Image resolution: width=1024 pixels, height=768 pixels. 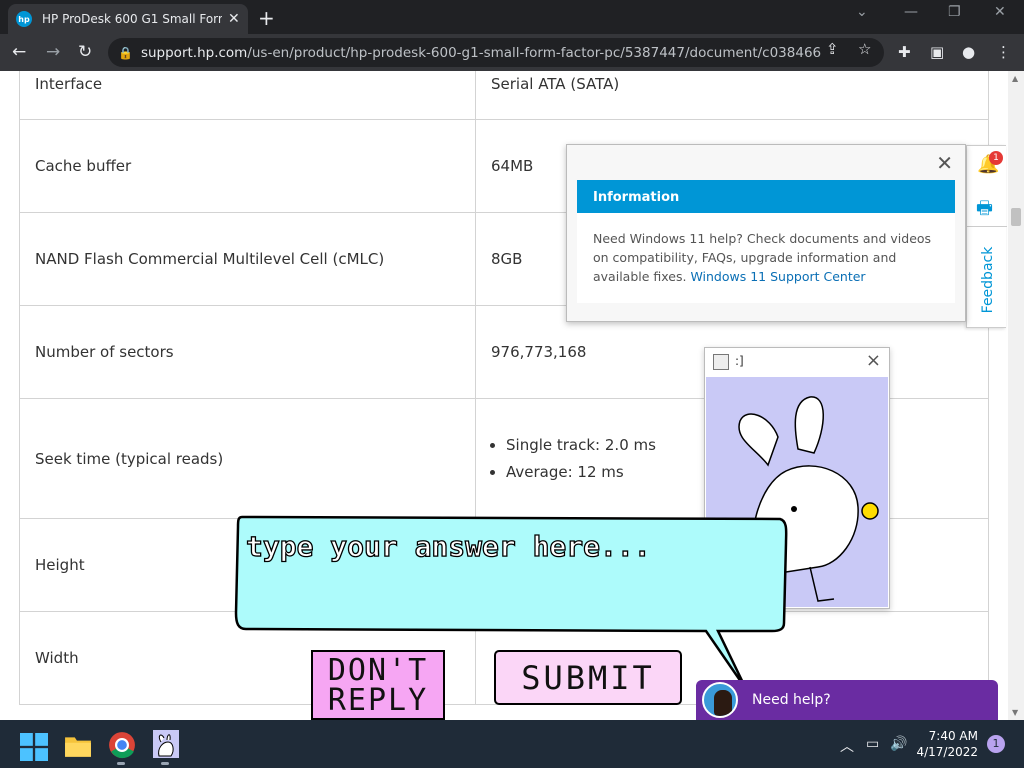 What do you see at coordinates (739, 361) in the screenshot?
I see `window-title: :]` at bounding box center [739, 361].